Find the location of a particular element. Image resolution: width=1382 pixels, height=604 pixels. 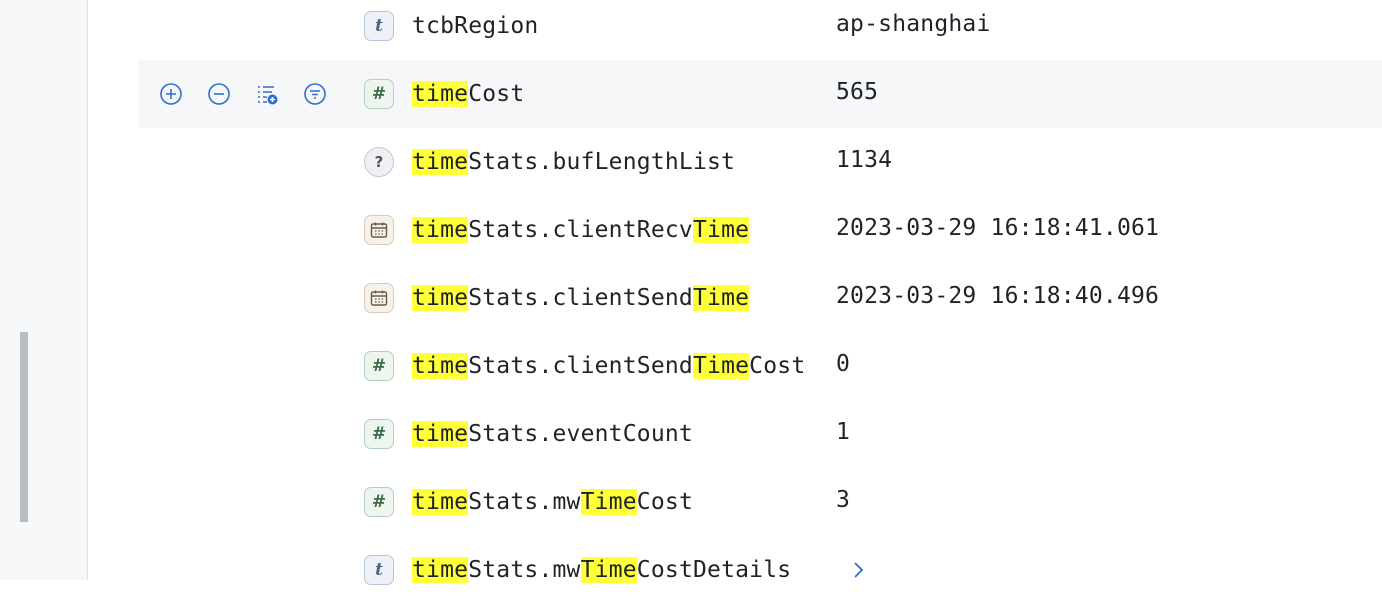

field-value: 2023-03-29 16:18:40.496 is located at coordinates (998, 296).